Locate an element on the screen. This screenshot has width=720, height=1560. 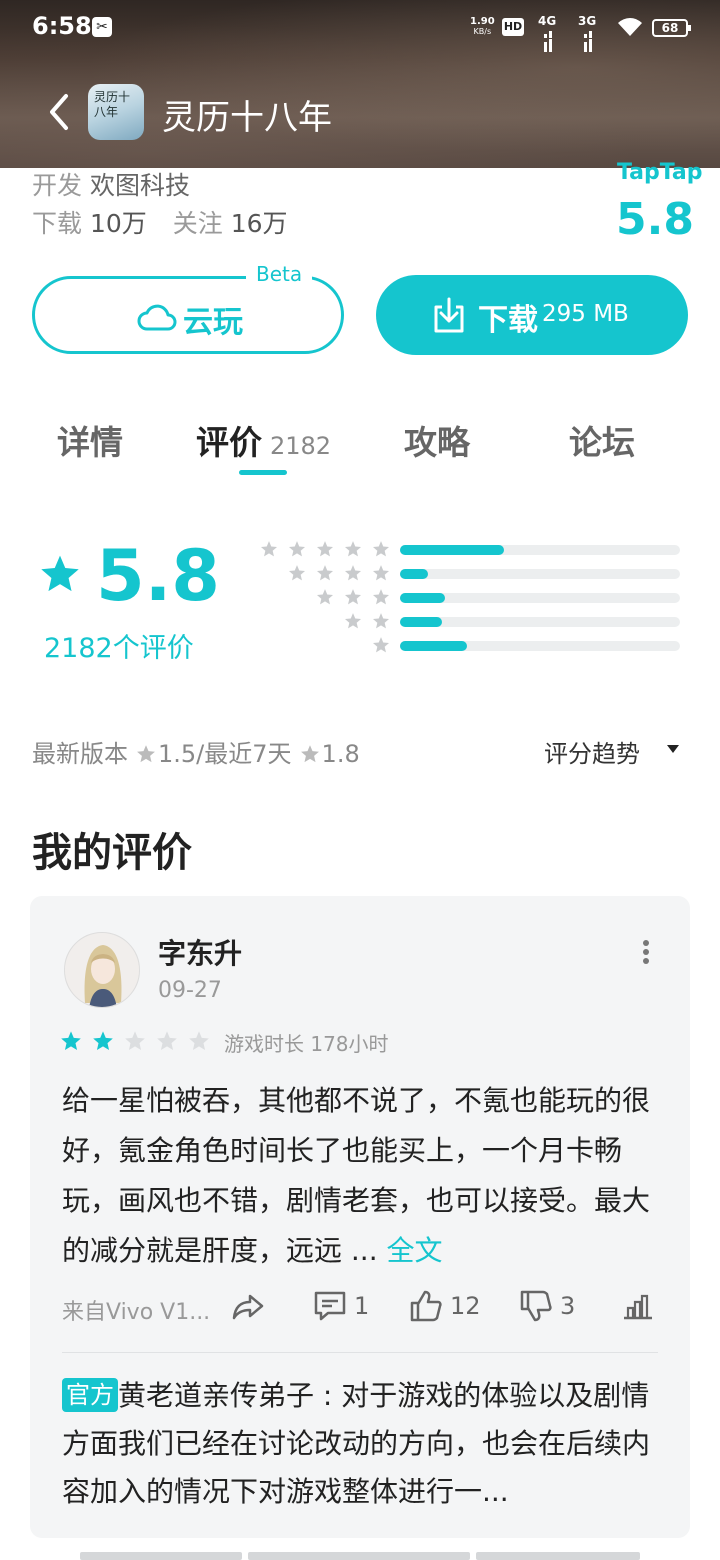
review-date: 09-27 is located at coordinates (190, 990).